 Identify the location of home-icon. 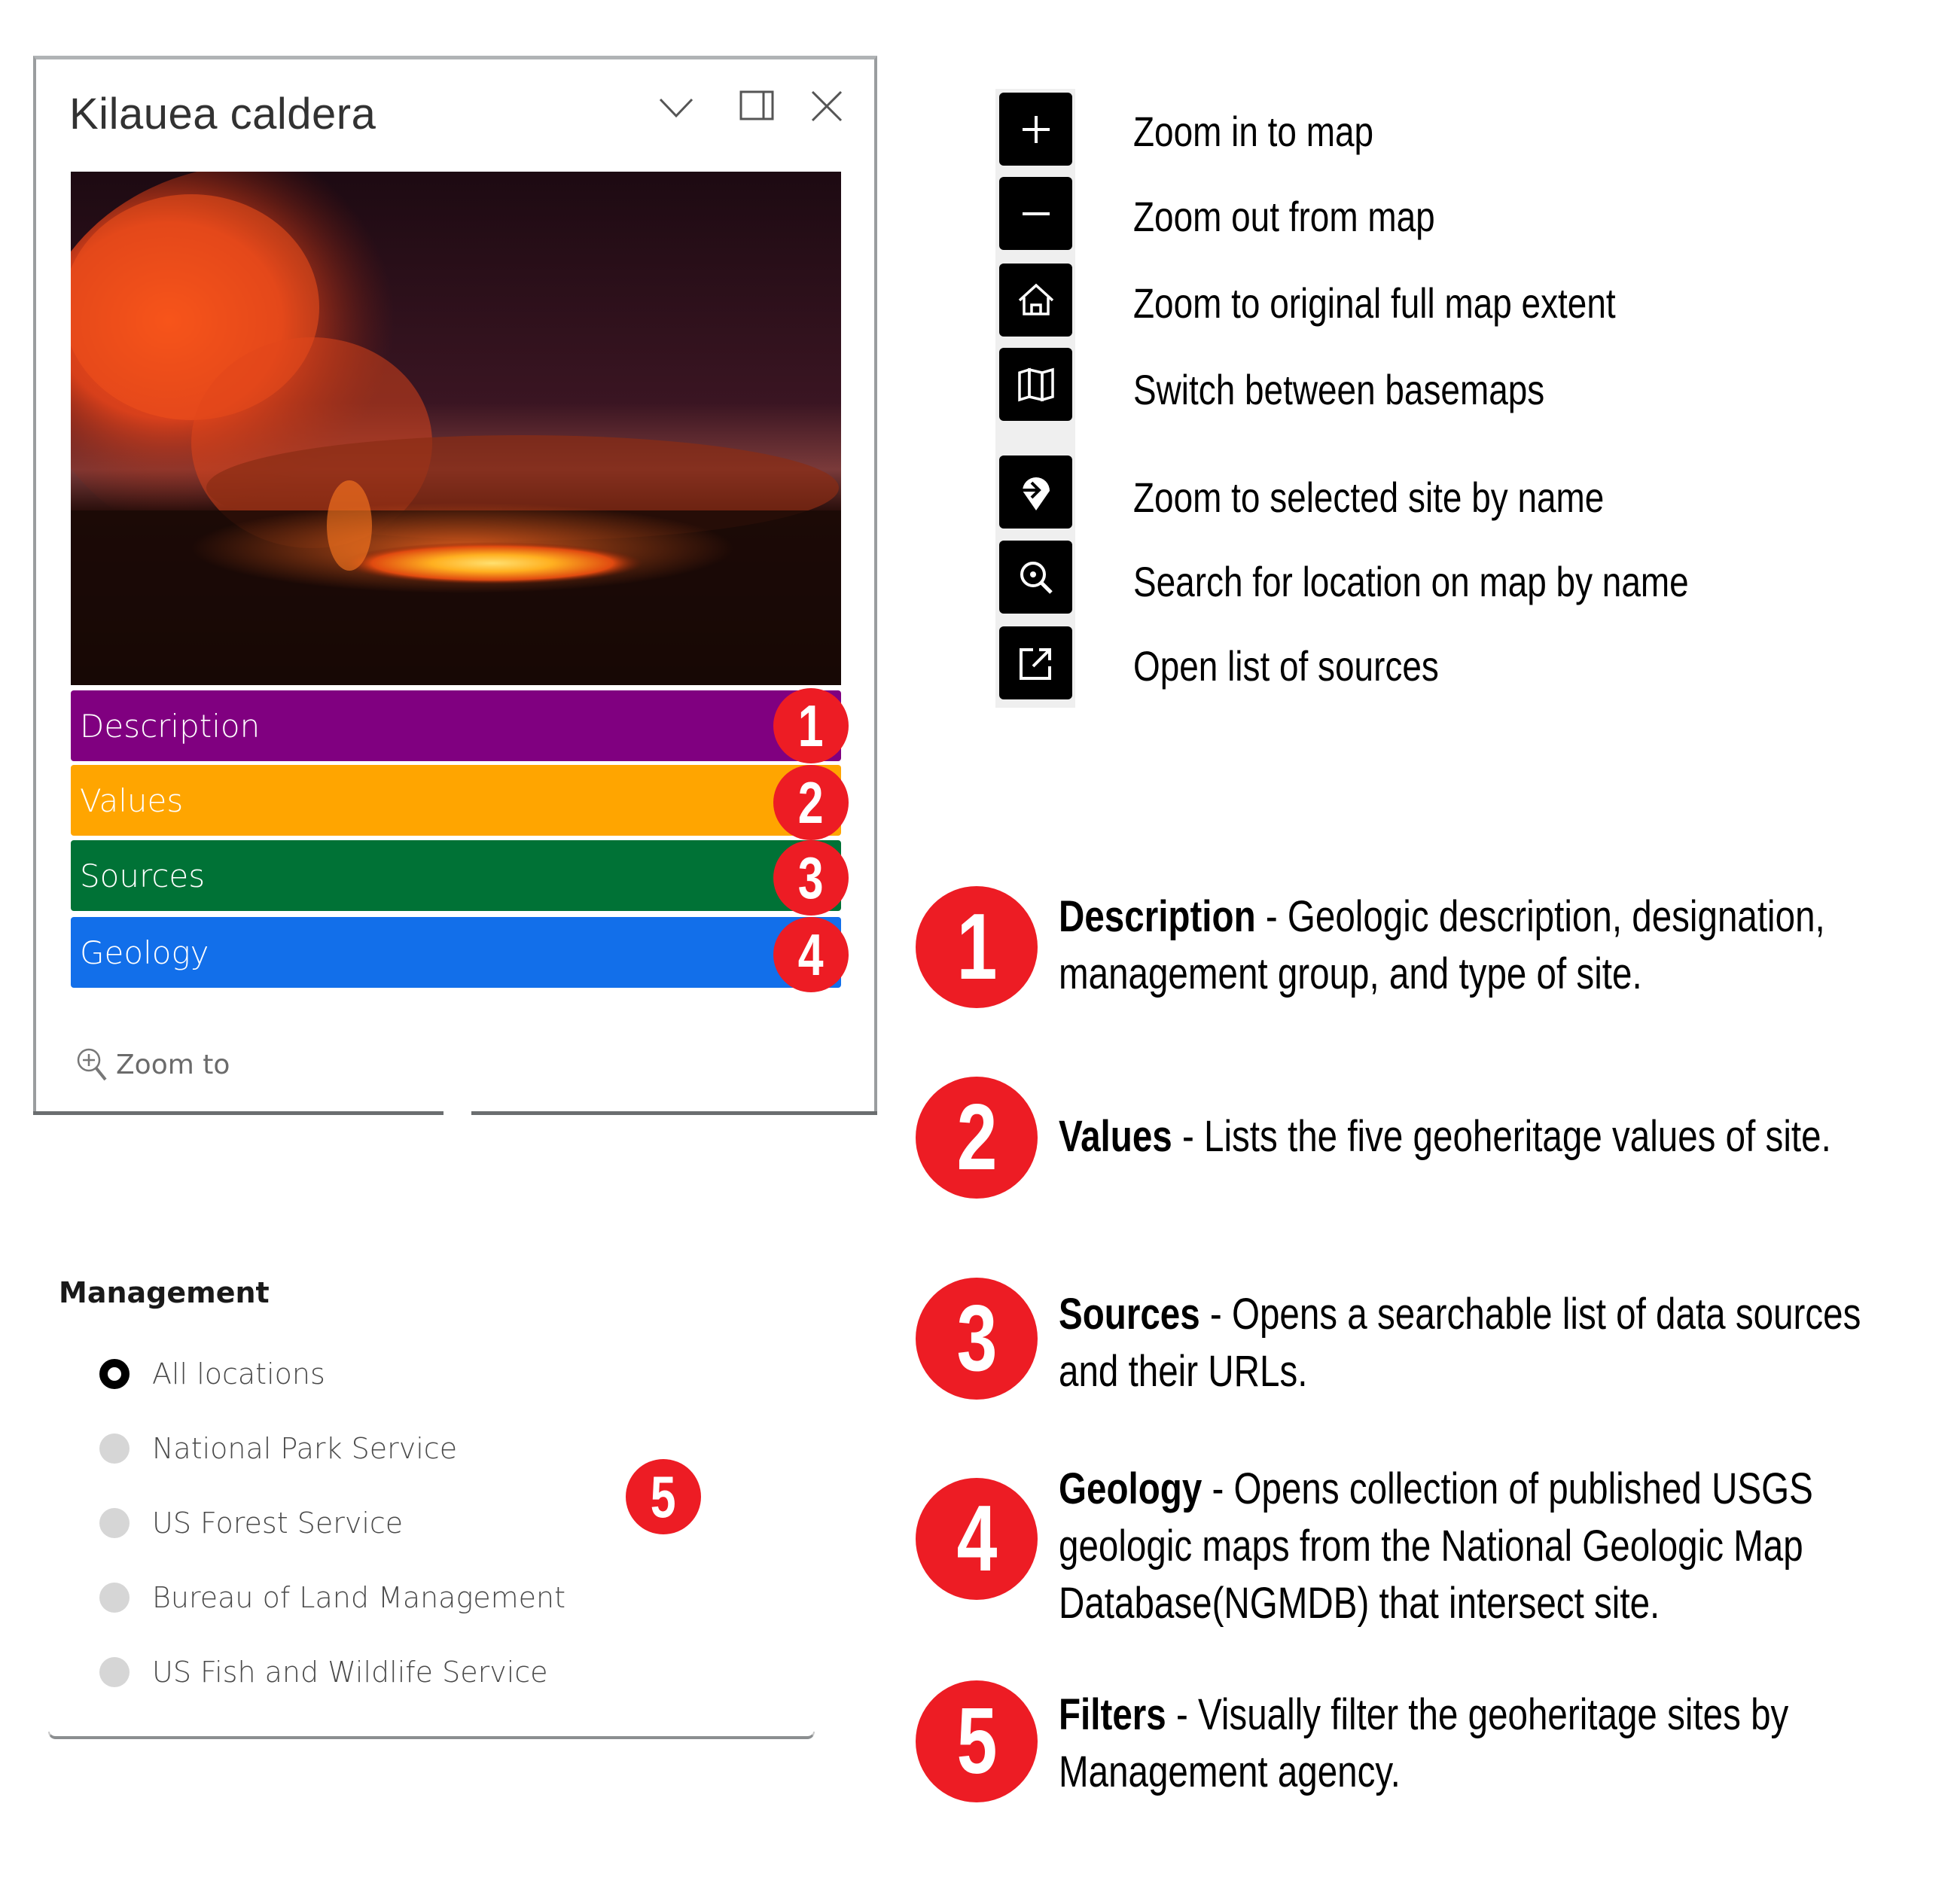
(1035, 299).